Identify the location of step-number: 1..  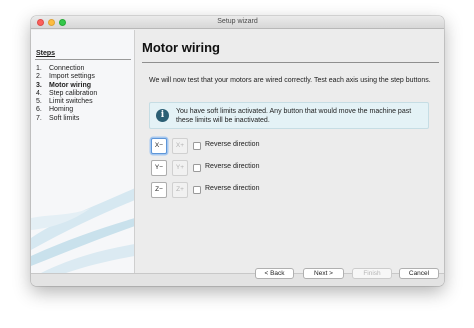
(39, 68).